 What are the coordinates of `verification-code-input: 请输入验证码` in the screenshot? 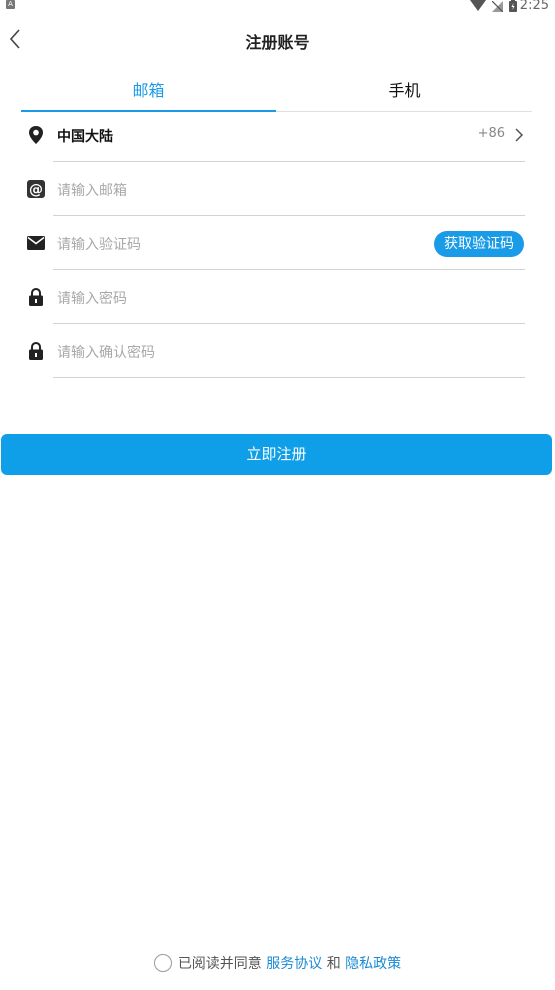 It's located at (99, 244).